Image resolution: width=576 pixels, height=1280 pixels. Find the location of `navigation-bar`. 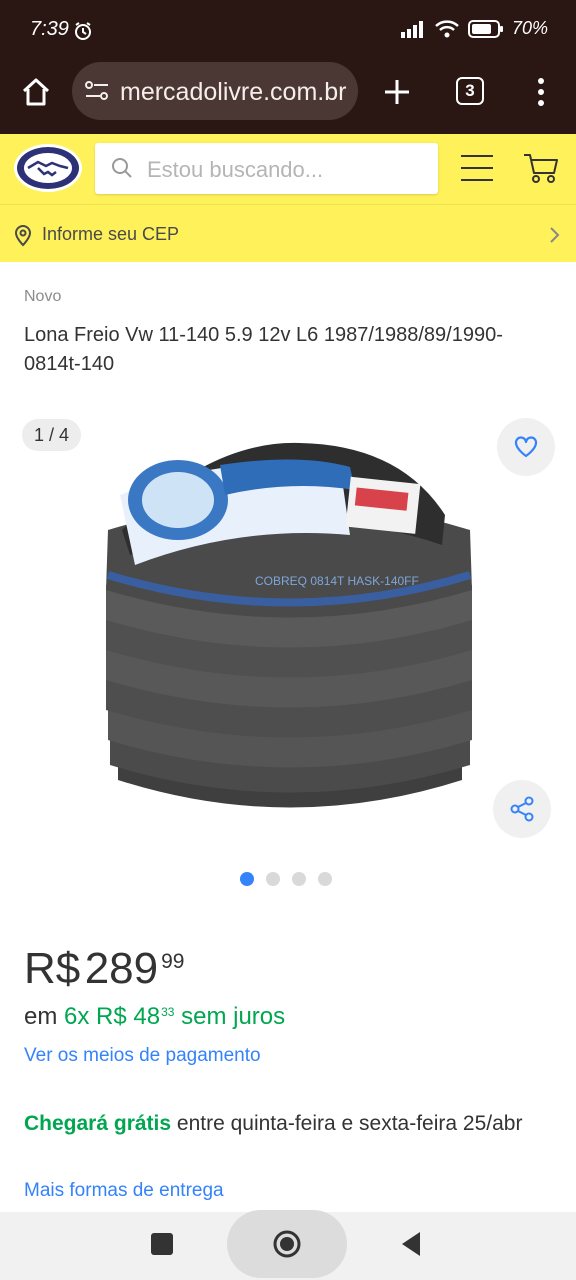

navigation-bar is located at coordinates (288, 1245).